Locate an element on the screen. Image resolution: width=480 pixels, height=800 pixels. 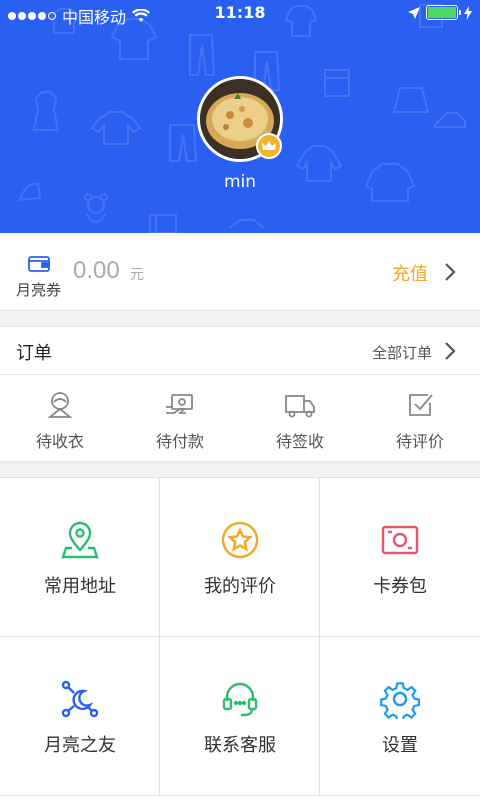
review-check-icon is located at coordinates (421, 405).